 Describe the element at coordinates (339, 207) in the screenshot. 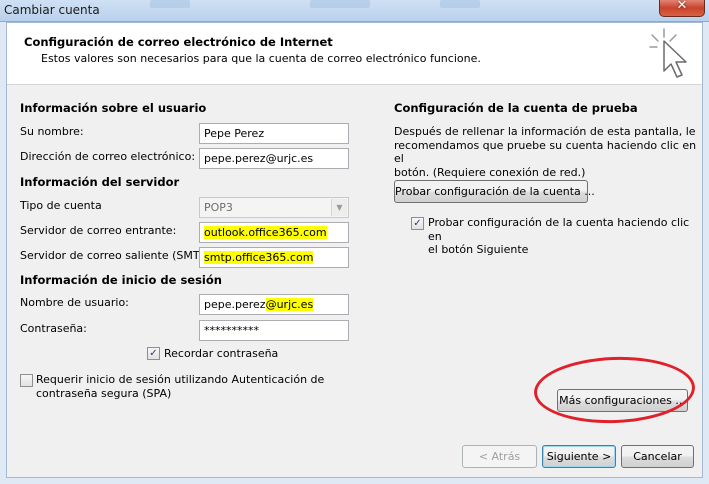

I see `chevron-down-icon: ▼` at that location.